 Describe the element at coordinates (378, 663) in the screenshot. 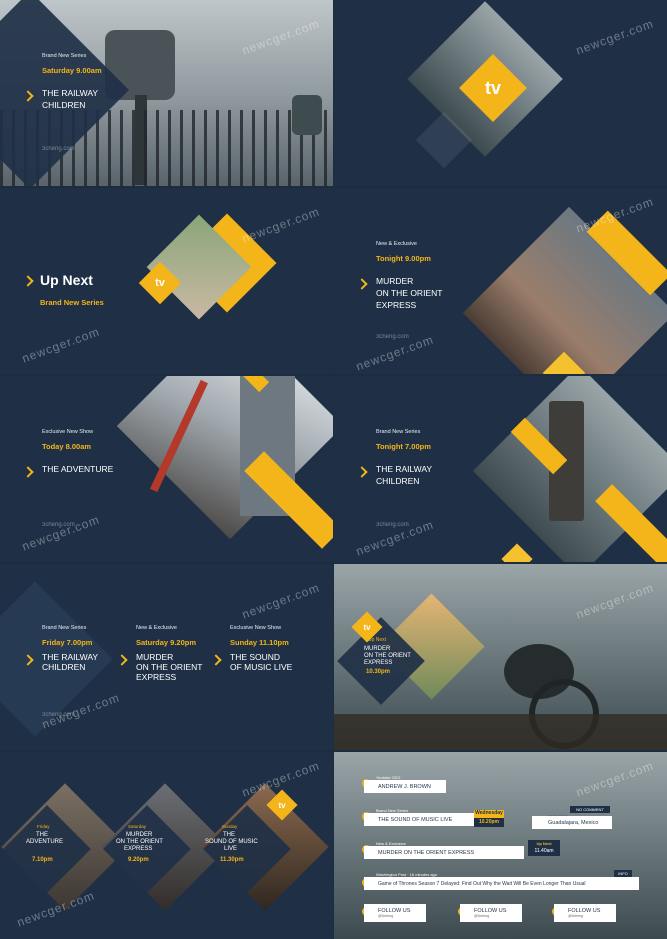

I see `show-line3: EXPRESS` at that location.